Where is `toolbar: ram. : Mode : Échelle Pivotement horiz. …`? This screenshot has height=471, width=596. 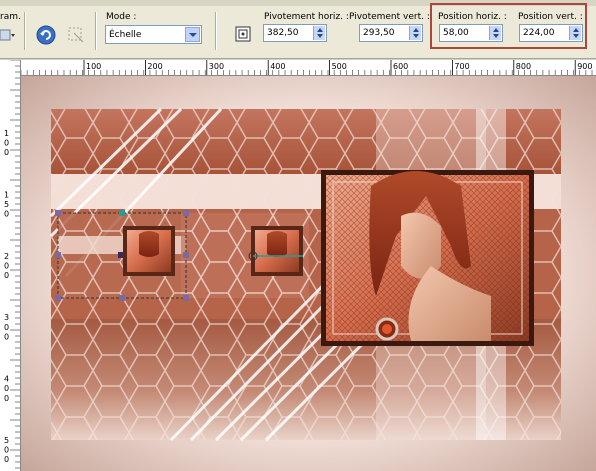 toolbar: ram. : Mode : Échelle Pivotement horiz. … is located at coordinates (298, 29).